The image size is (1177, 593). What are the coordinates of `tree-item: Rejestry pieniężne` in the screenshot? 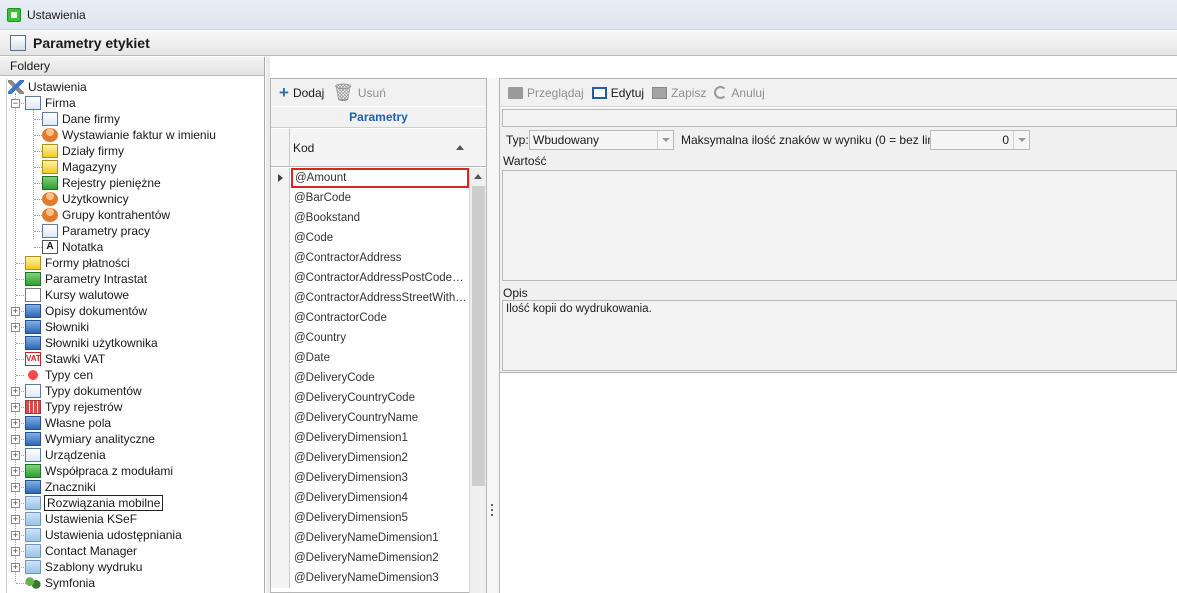 It's located at (102, 183).